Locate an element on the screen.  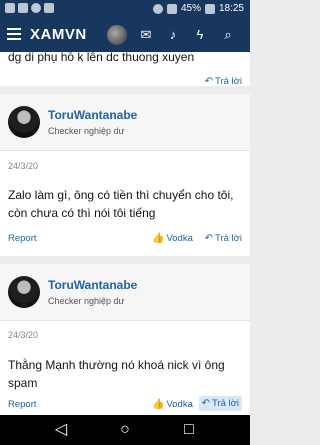
flash-icon: ϟ is located at coordinates (200, 35).